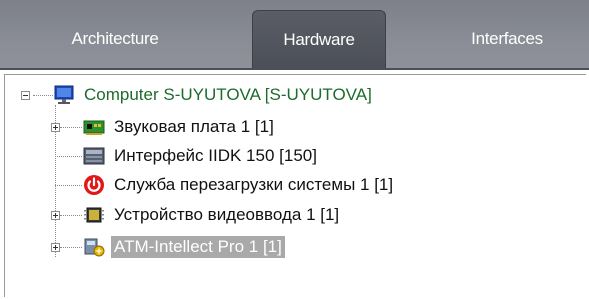 The height and width of the screenshot is (299, 589). I want to click on sound-card-icon, so click(94, 127).